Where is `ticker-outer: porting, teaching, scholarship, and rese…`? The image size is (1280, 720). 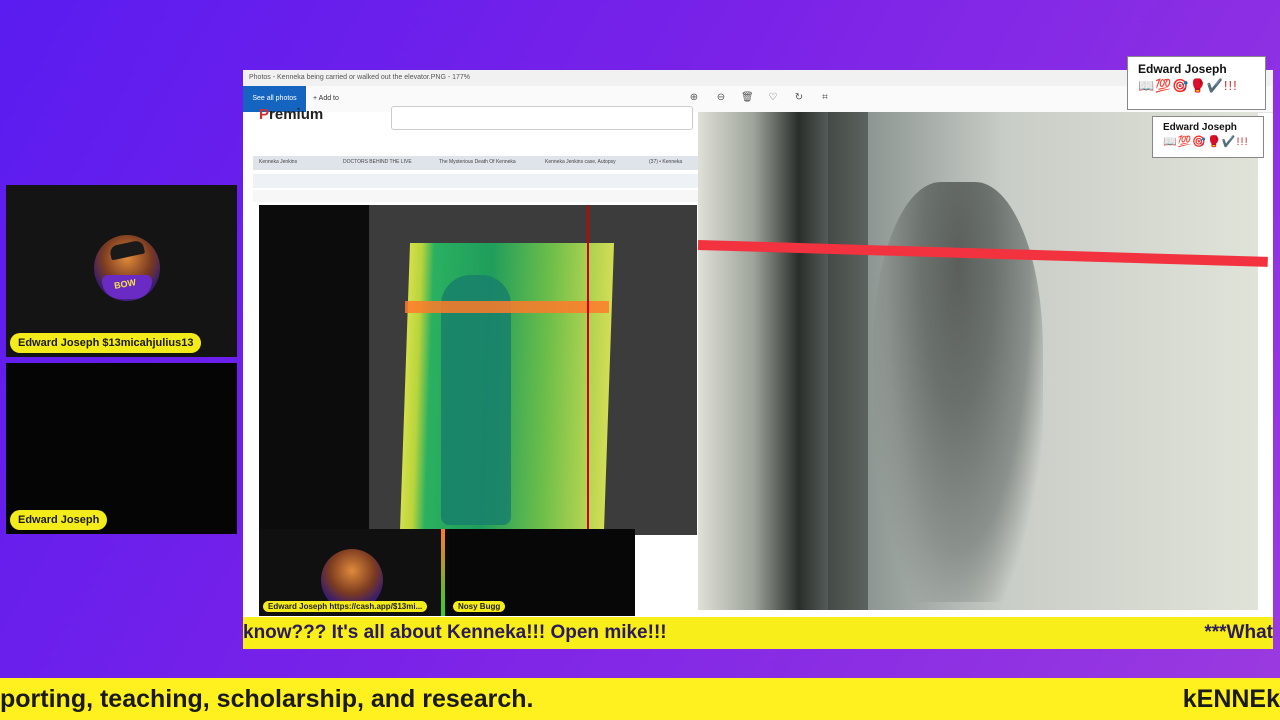
ticker-outer: porting, teaching, scholarship, and rese… is located at coordinates (640, 699).